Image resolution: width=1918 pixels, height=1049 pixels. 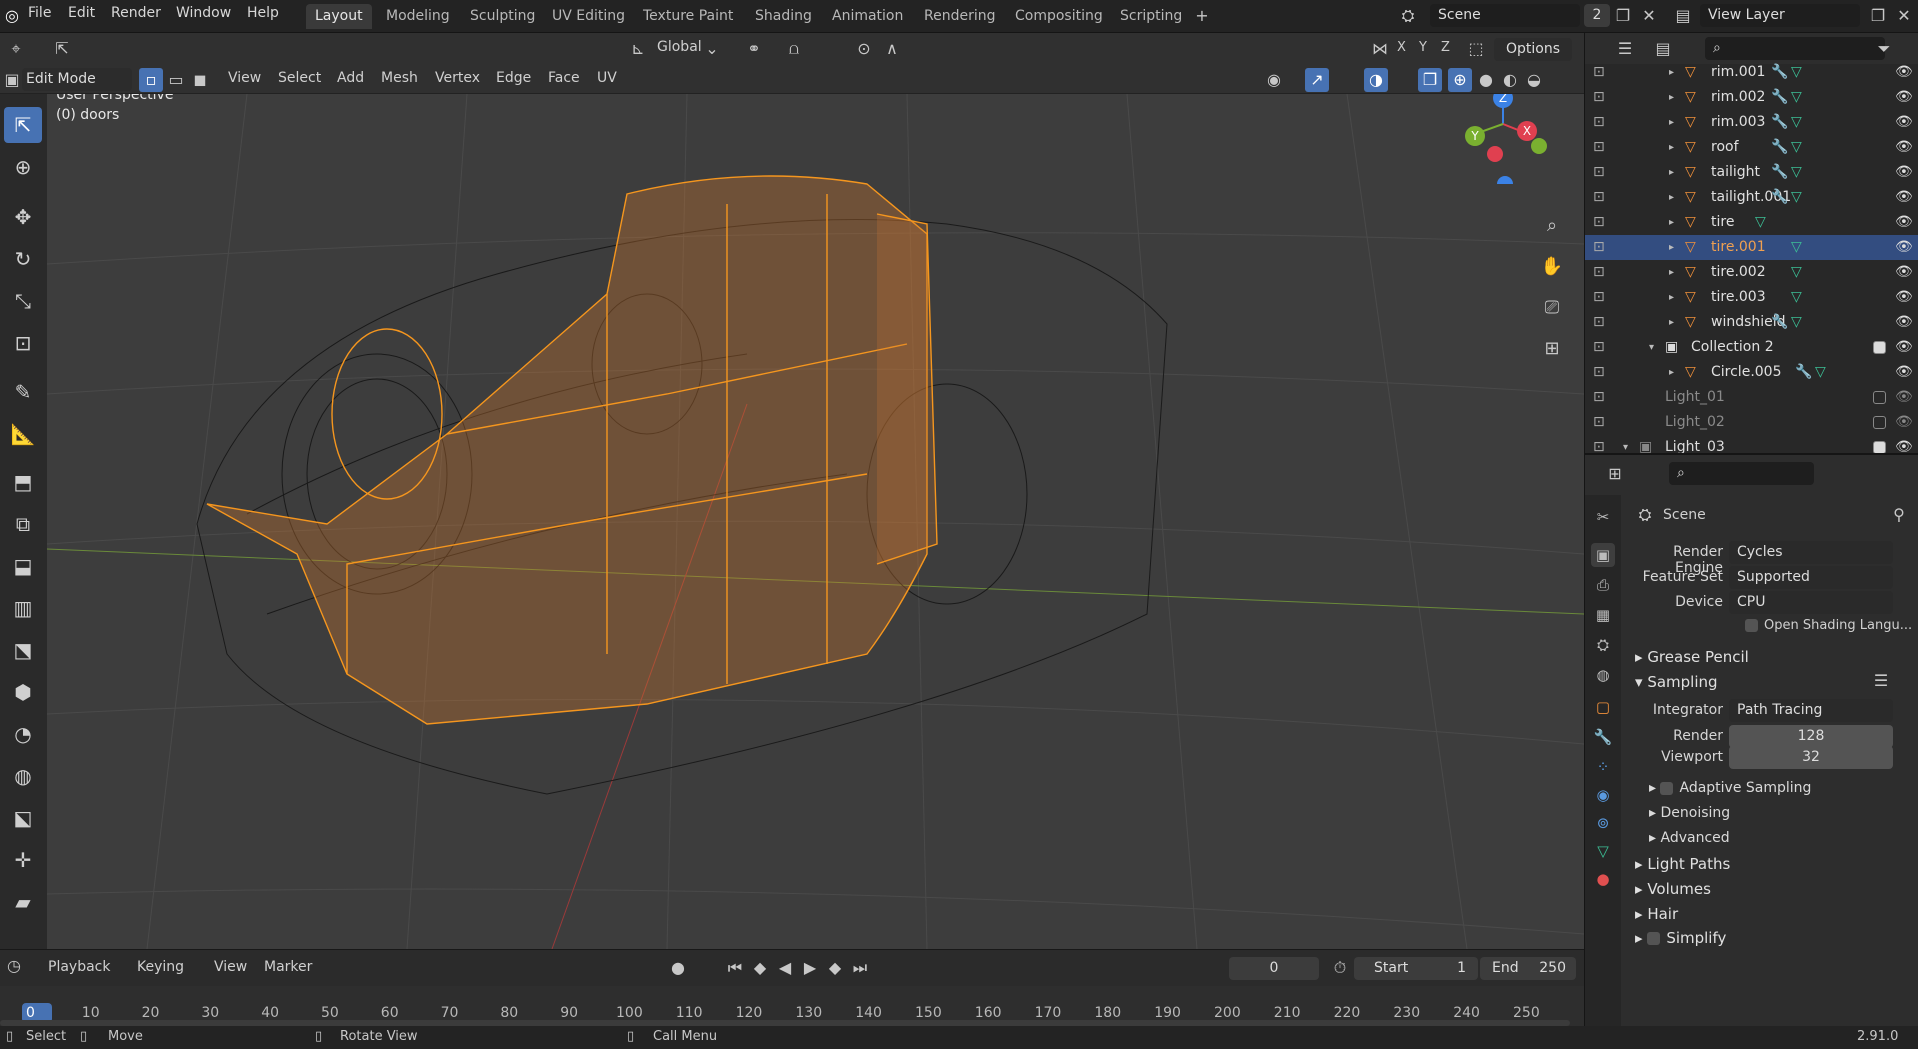 What do you see at coordinates (62, 49) in the screenshot?
I see `select-tool-icon: ⇱` at bounding box center [62, 49].